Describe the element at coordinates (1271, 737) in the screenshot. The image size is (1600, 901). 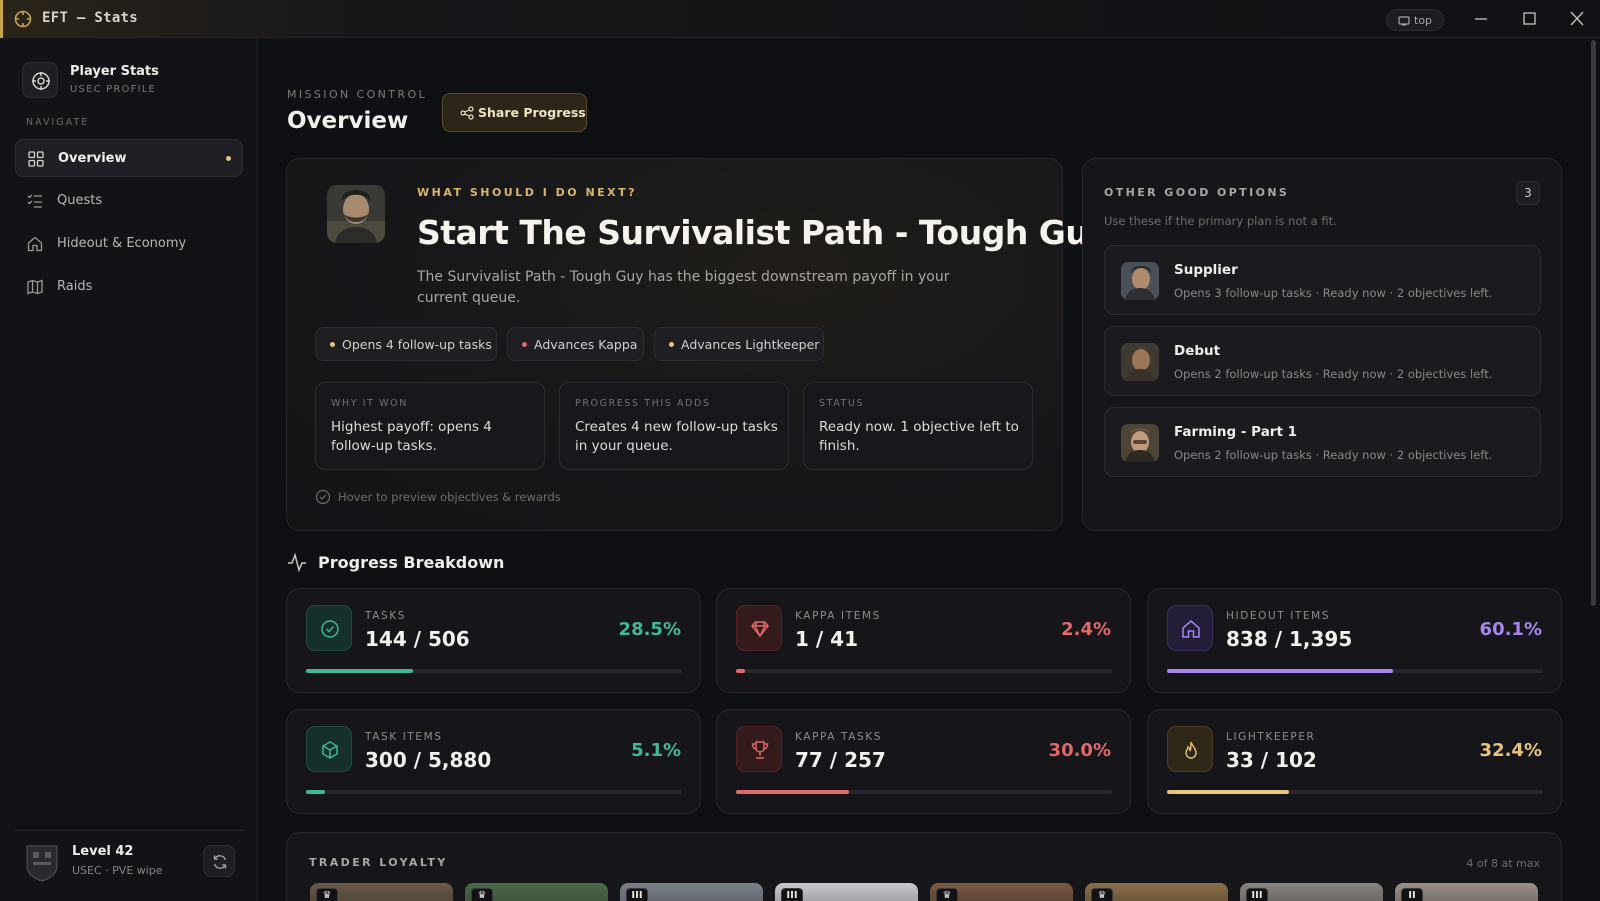
I see `stat-label: LIGHTKEEPER` at that location.